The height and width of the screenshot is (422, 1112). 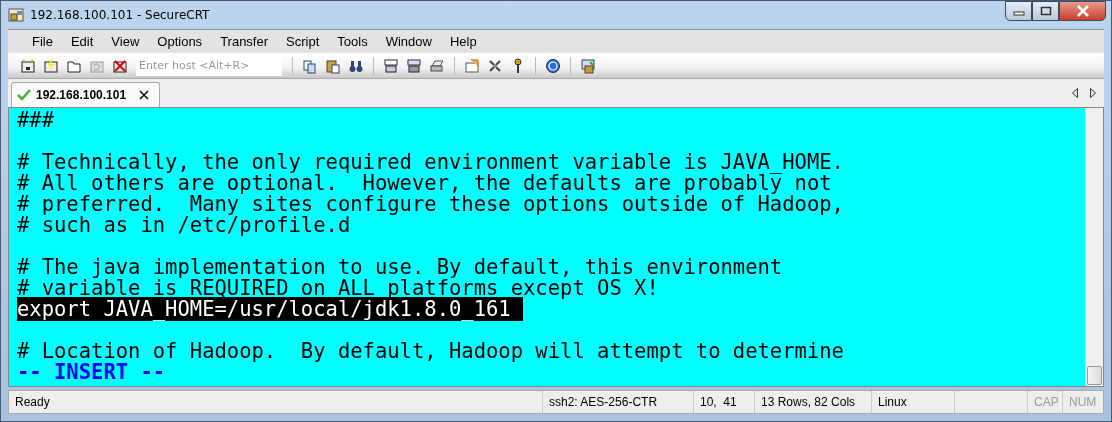 What do you see at coordinates (41, 41) in the screenshot?
I see `menu-item: File` at bounding box center [41, 41].